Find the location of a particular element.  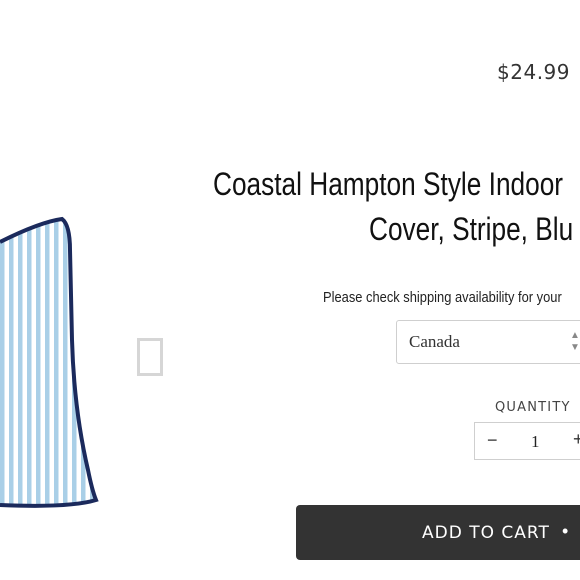

select-arrows-icon: ▲ ▼ is located at coordinates (575, 341).